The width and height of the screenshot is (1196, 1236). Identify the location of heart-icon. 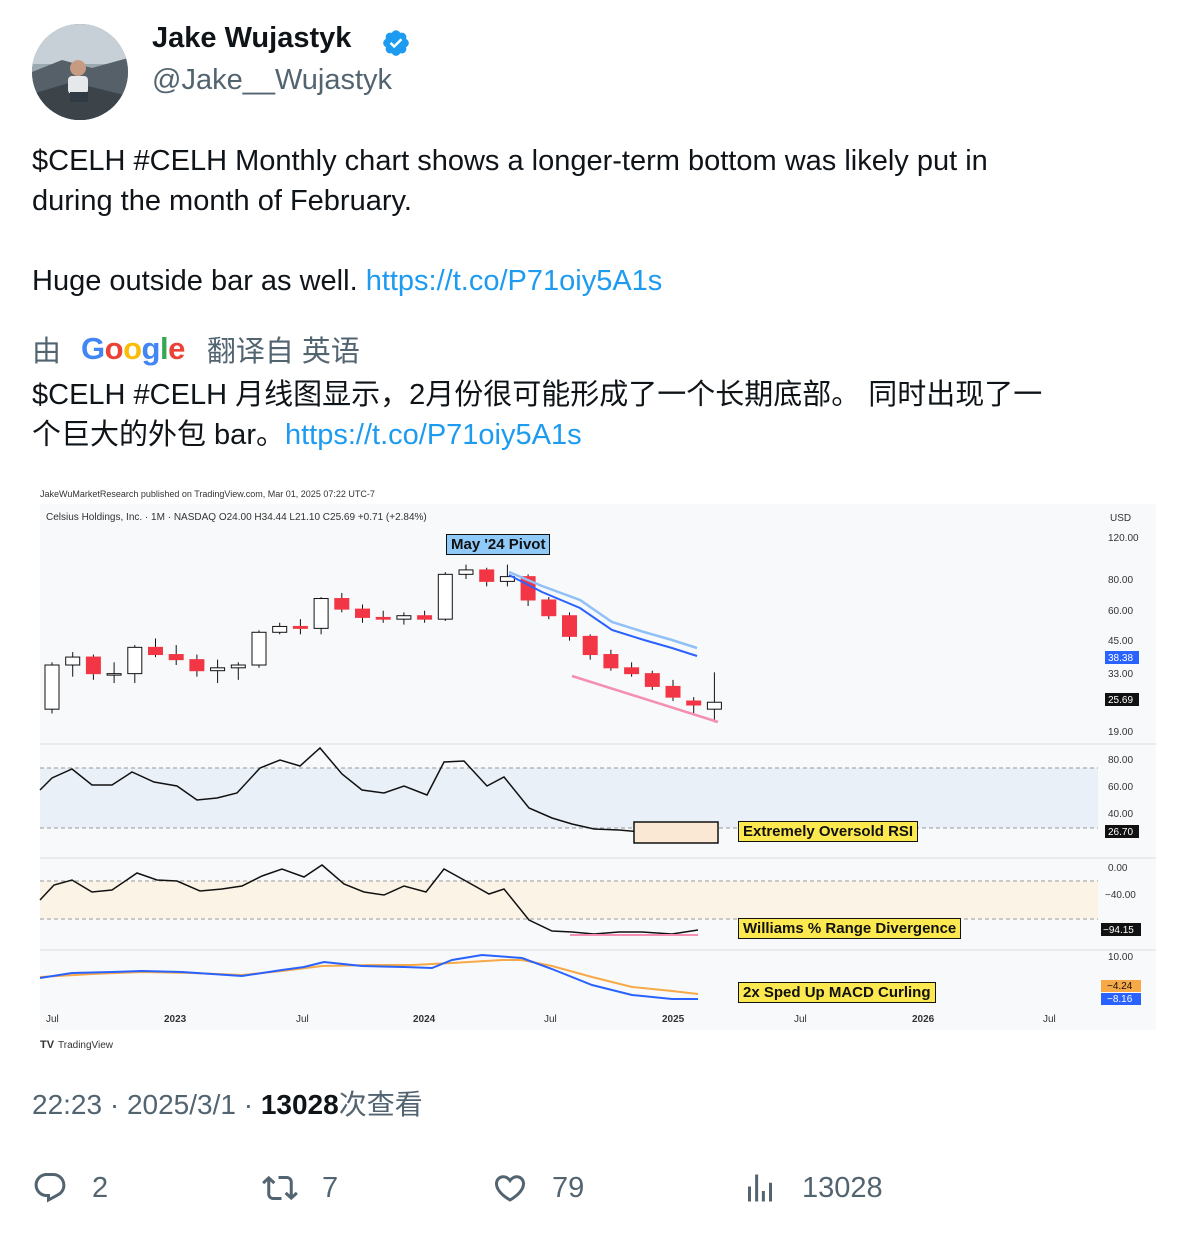
(510, 1188).